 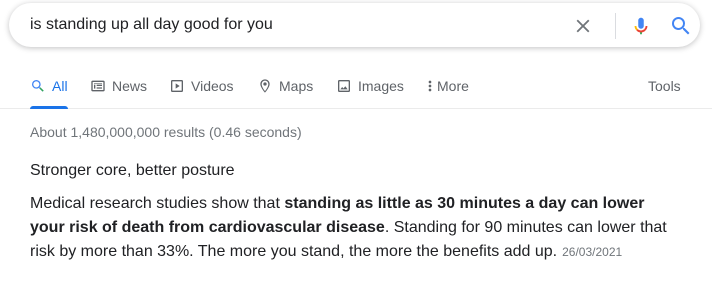 I want to click on clear-button, so click(x=583, y=26).